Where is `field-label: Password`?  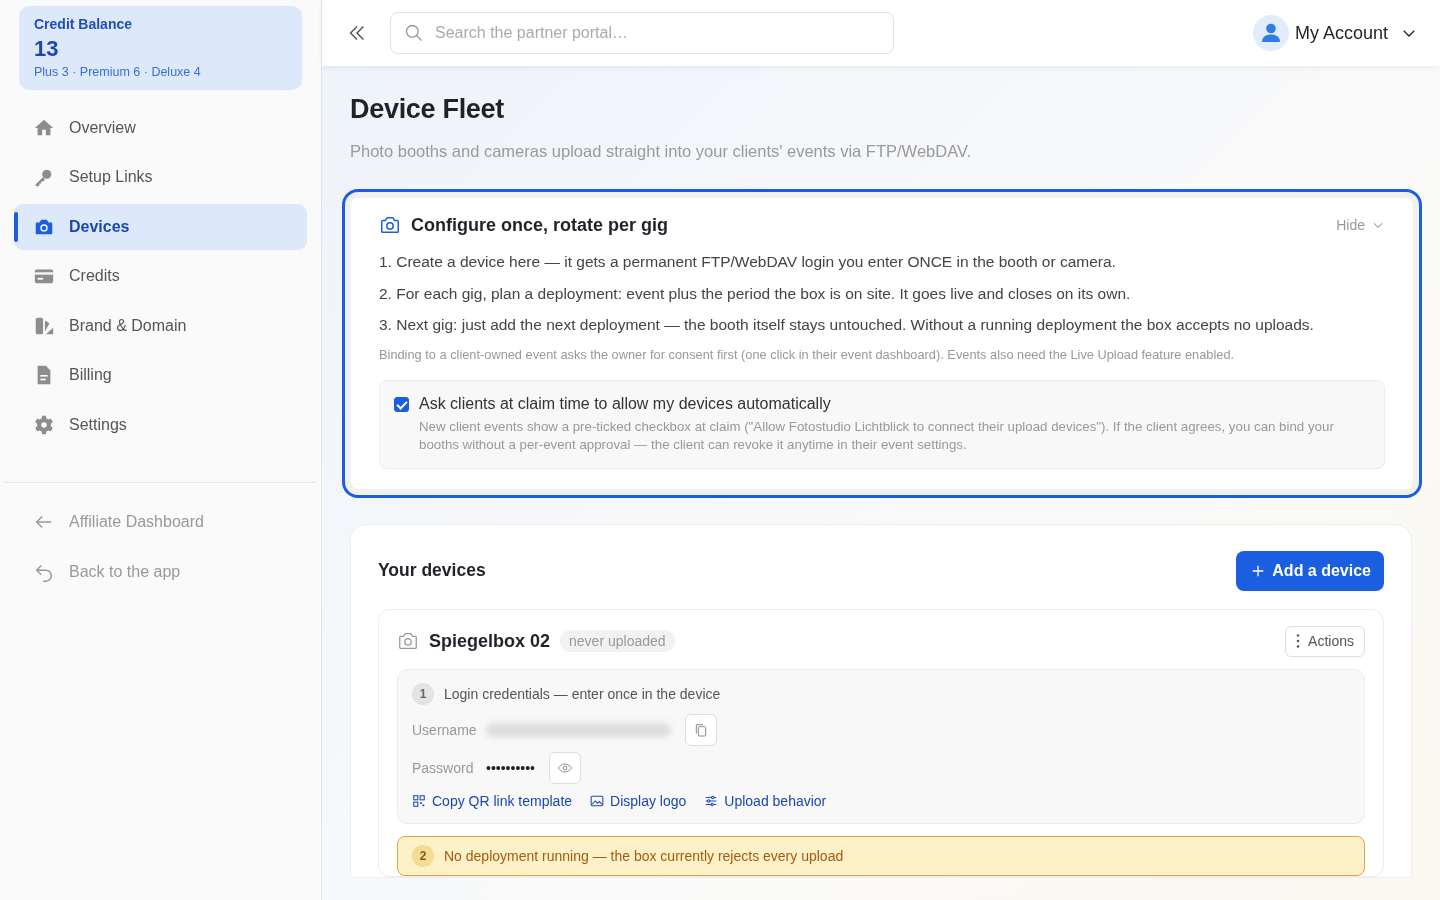
field-label: Password is located at coordinates (442, 767).